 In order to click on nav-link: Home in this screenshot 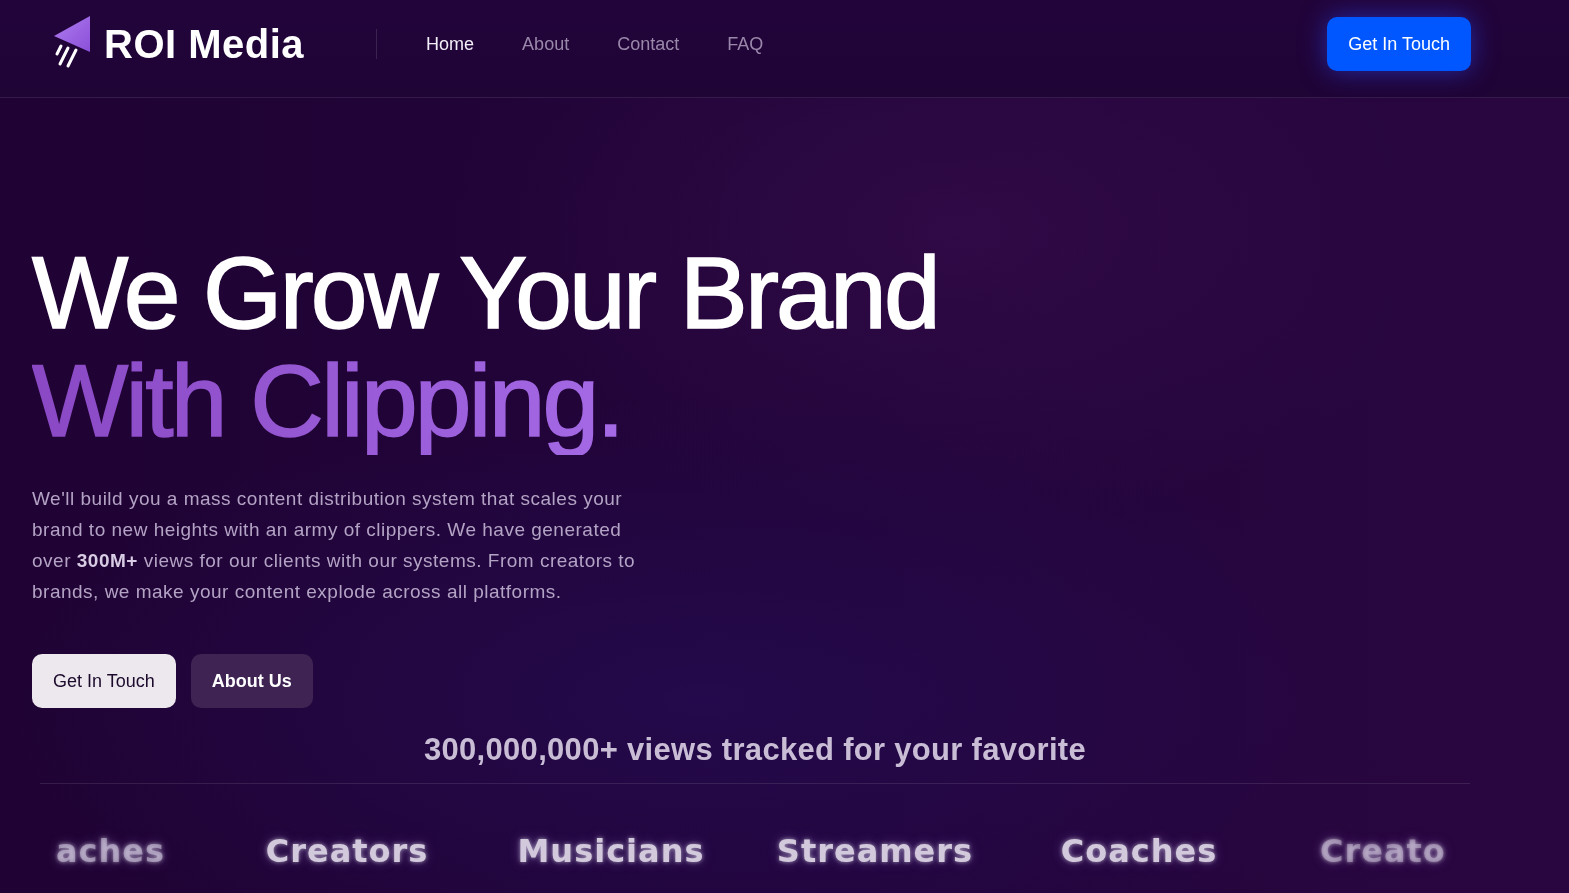, I will do `click(450, 44)`.